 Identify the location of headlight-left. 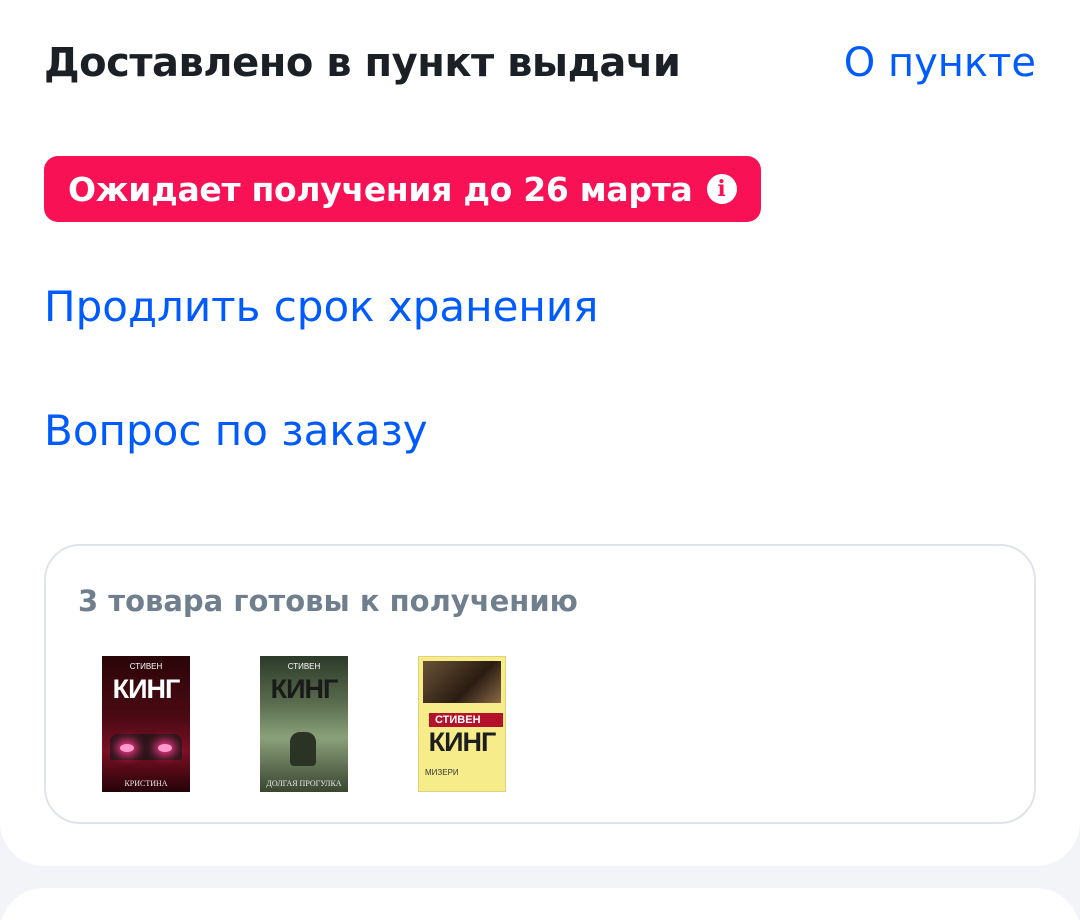
(127, 748).